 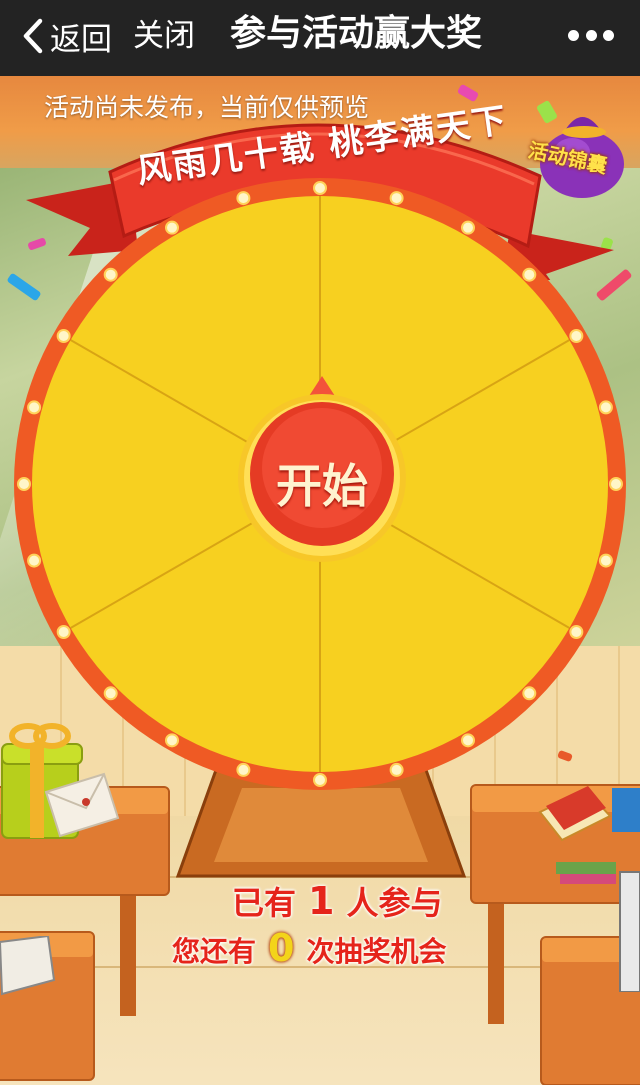 What do you see at coordinates (264, 903) in the screenshot?
I see `participants-prefix: 已有` at bounding box center [264, 903].